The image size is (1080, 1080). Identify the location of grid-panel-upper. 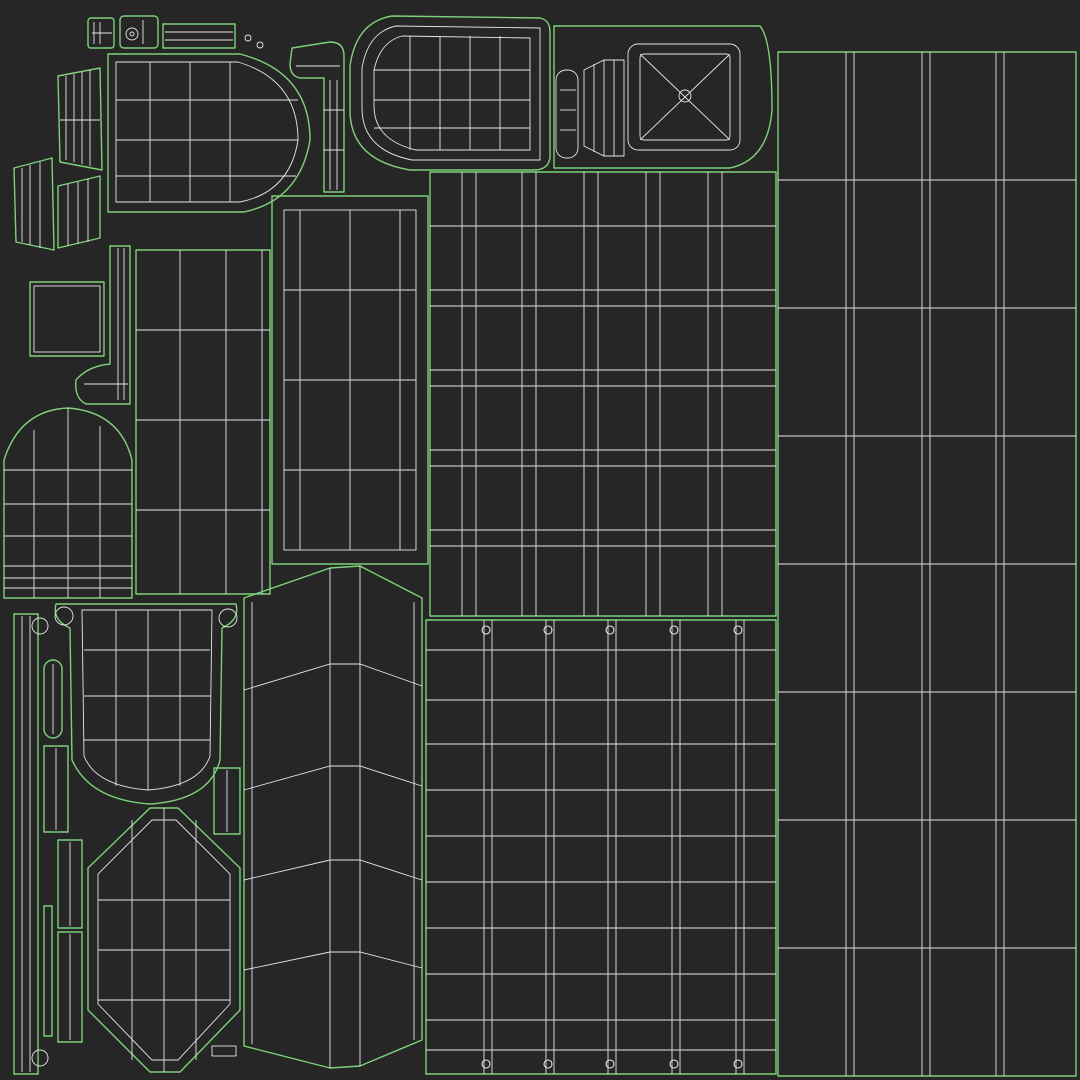
(603, 394).